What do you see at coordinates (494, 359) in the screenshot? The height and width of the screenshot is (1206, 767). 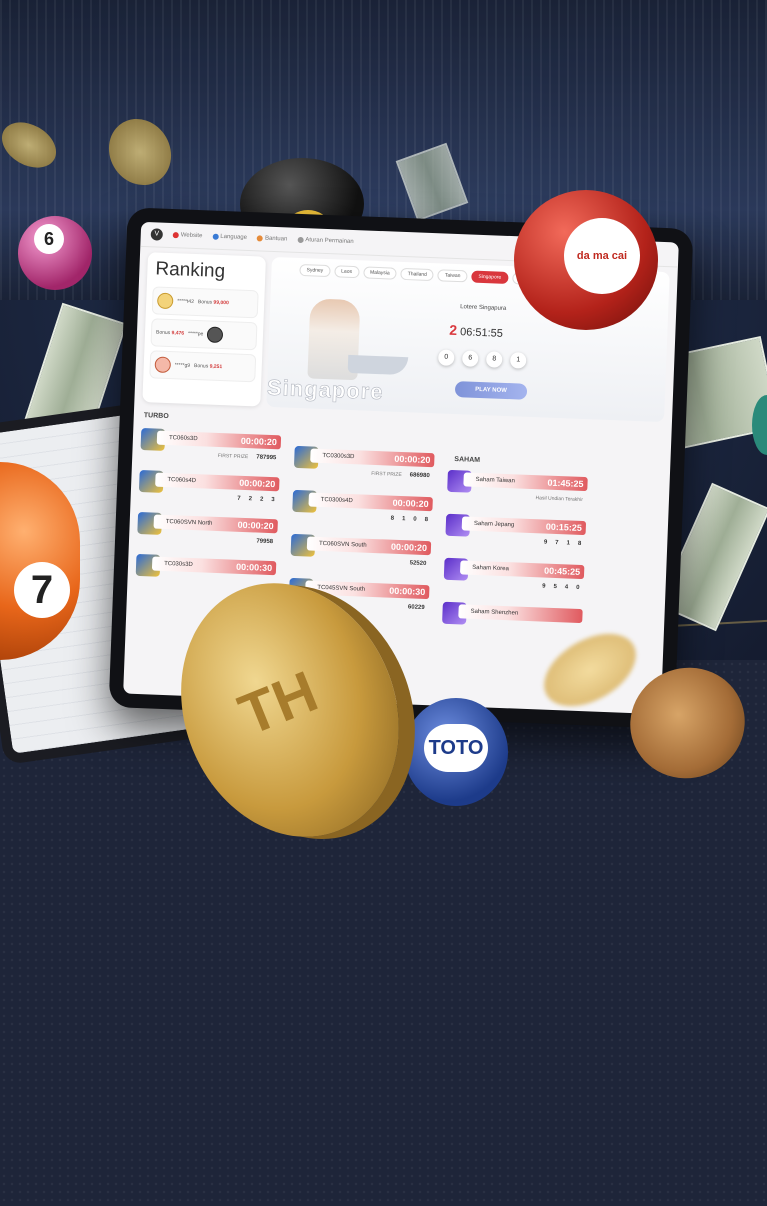 I see `result-ball: 8` at bounding box center [494, 359].